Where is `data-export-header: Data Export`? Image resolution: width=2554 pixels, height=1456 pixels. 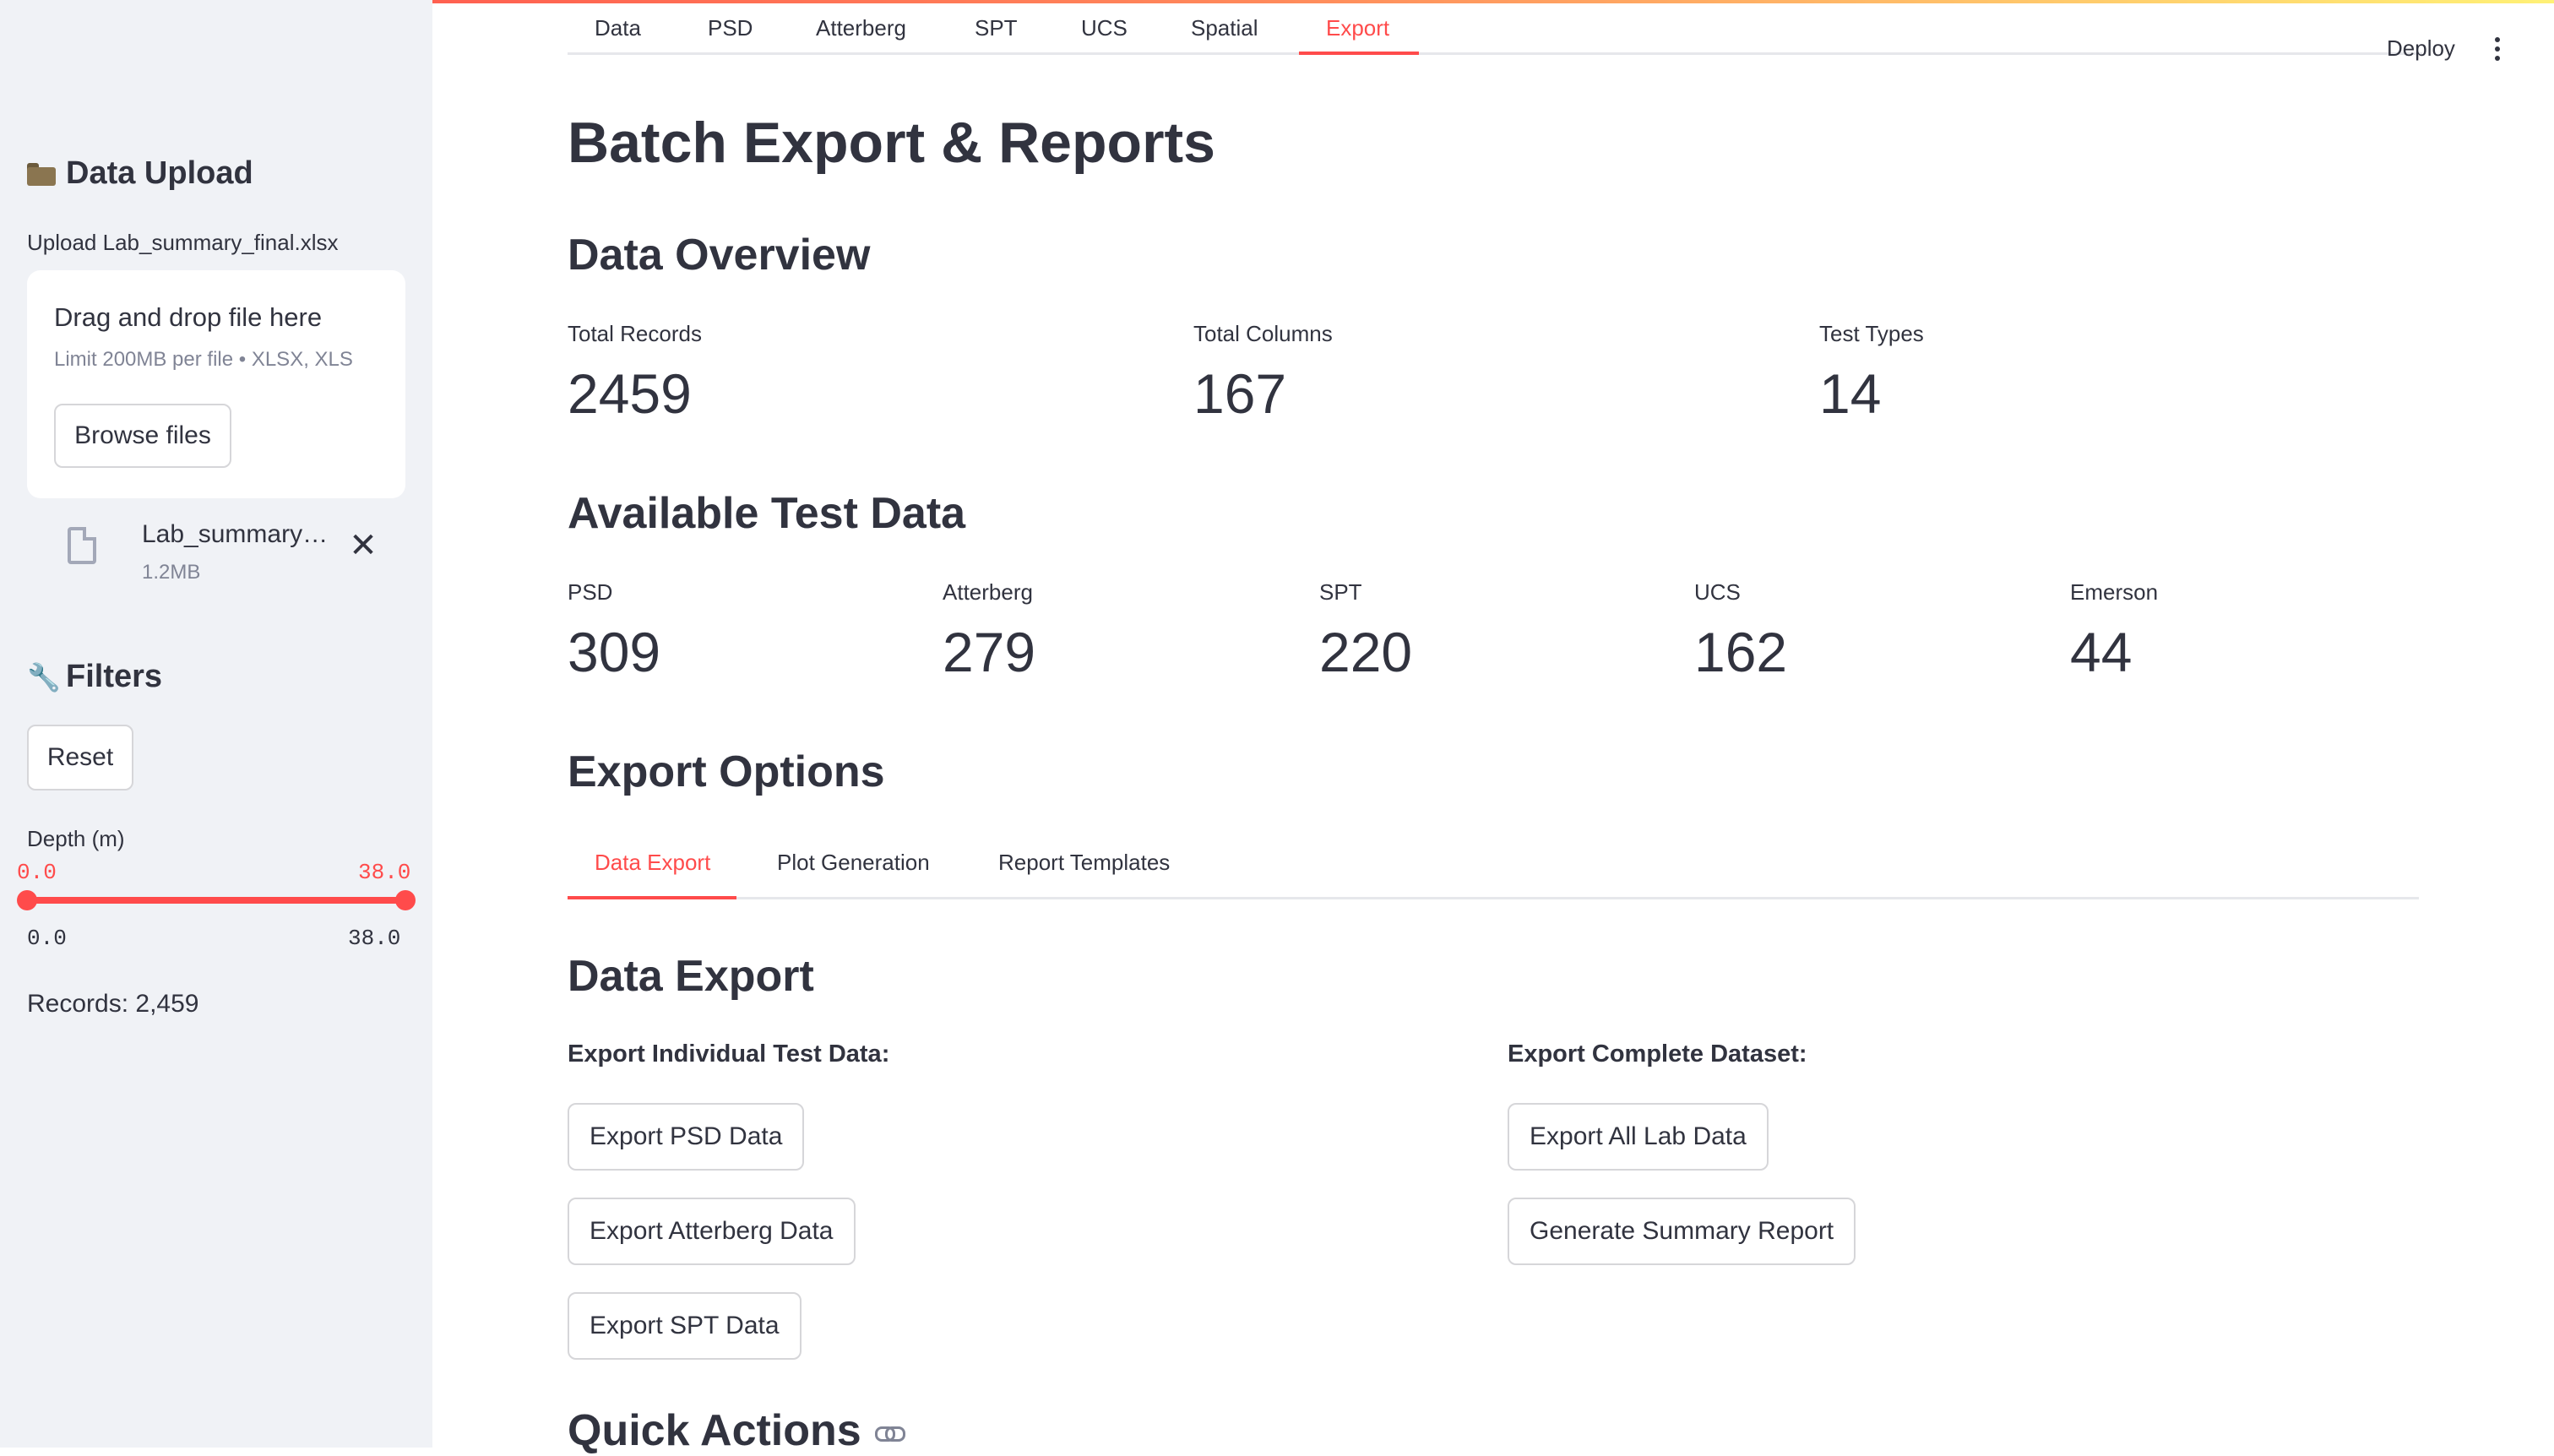 data-export-header: Data Export is located at coordinates (691, 976).